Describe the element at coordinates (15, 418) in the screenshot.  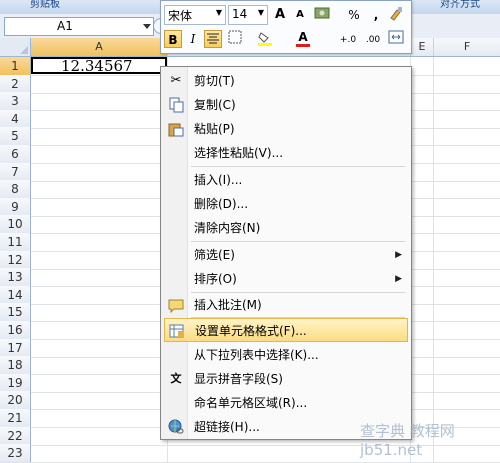
I see `row-header: 21` at that location.